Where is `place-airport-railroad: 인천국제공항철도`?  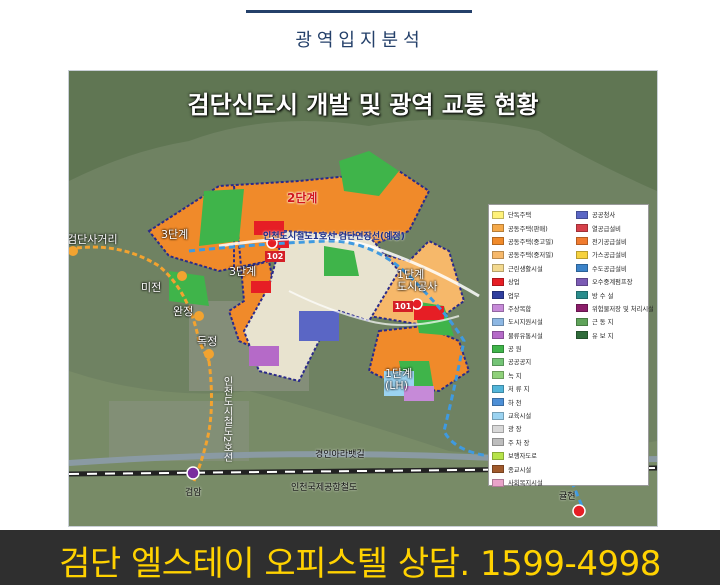
place-airport-railroad: 인천국제공항철도 is located at coordinates (324, 488).